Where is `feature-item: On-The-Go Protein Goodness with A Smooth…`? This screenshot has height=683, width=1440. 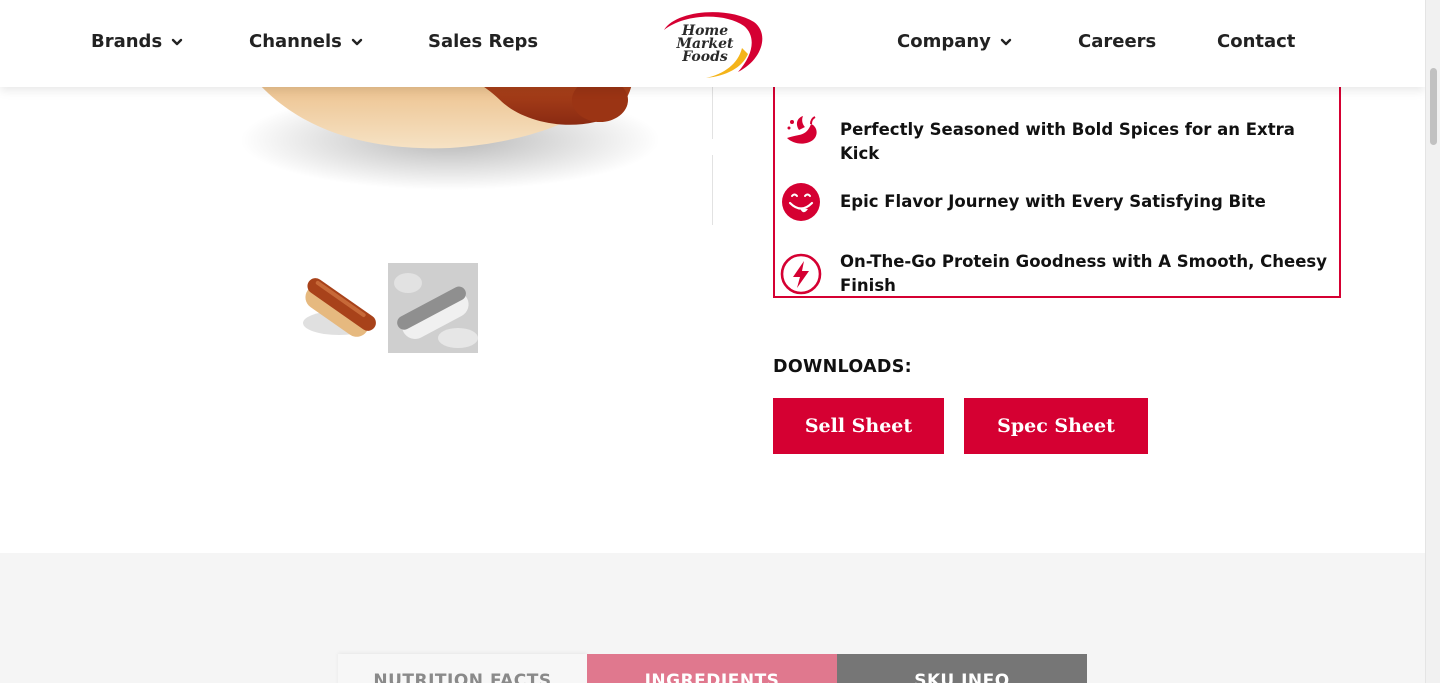
feature-item: On-The-Go Protein Goodness with A Smooth… is located at coordinates (1053, 274).